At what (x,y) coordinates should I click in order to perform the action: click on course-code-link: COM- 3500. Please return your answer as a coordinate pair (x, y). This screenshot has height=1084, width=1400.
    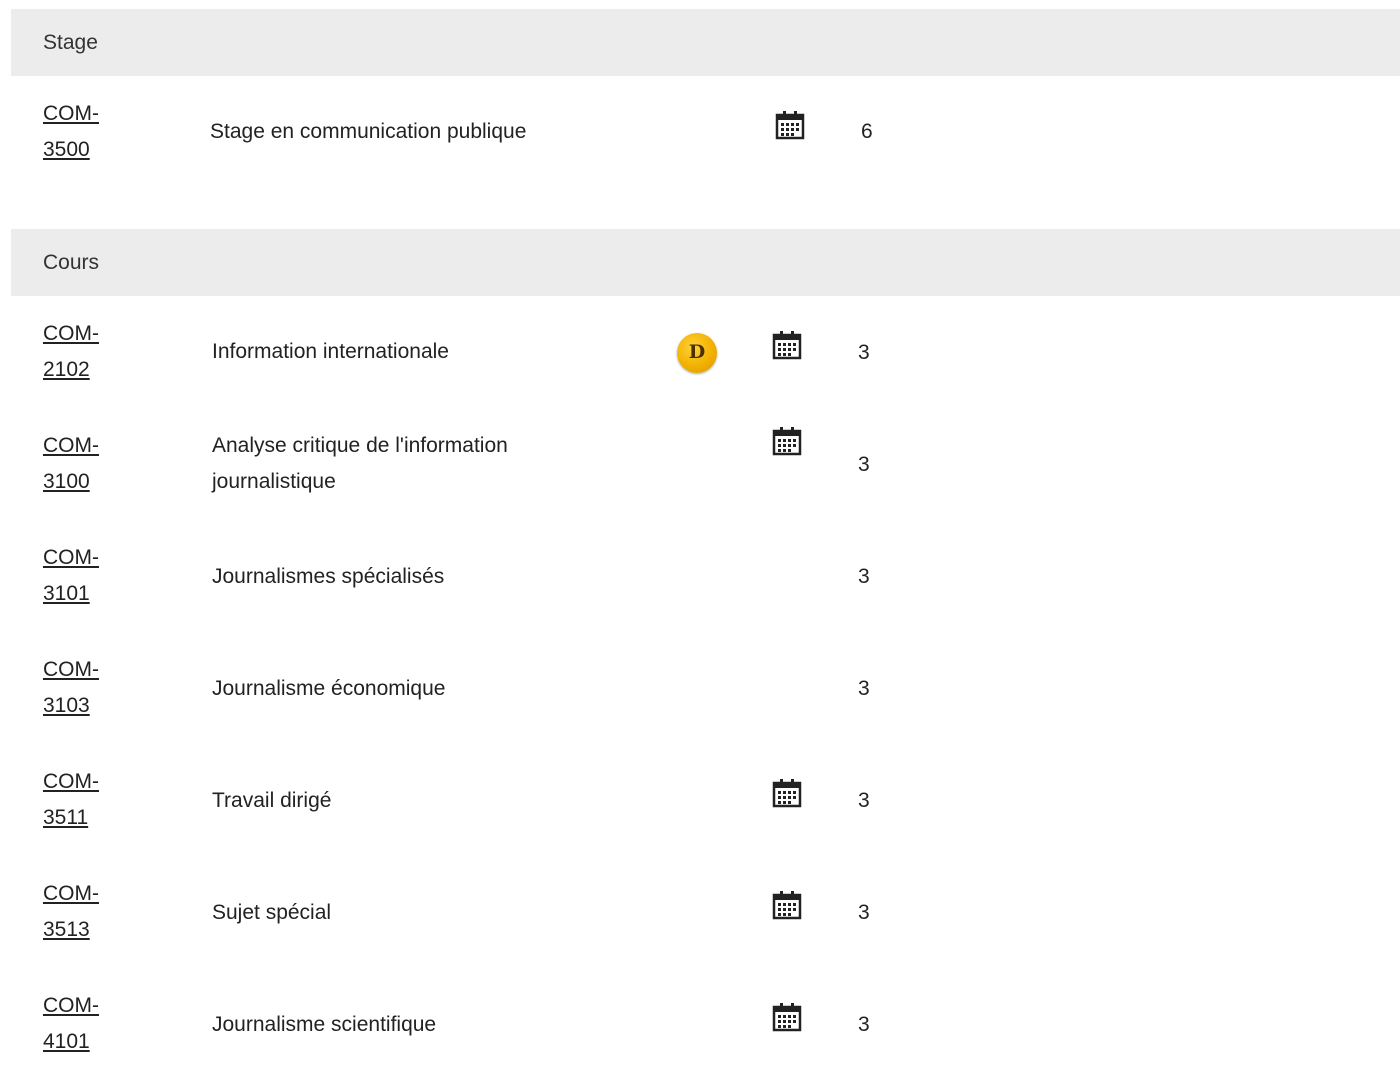
    Looking at the image, I should click on (98, 132).